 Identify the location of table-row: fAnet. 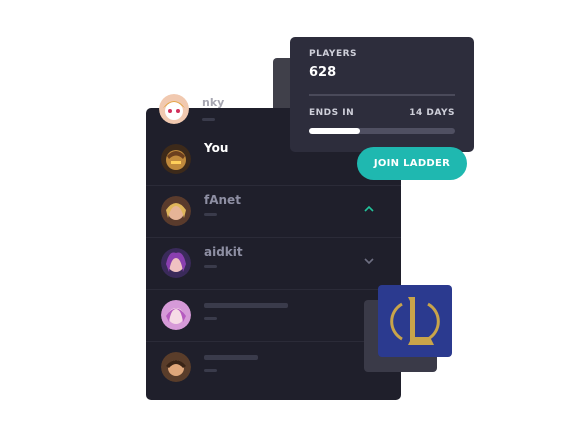
(273, 211).